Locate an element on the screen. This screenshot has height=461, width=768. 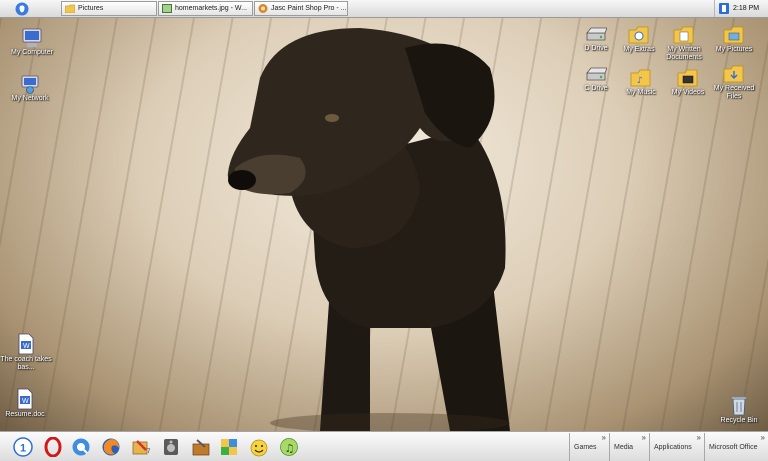
paint-shop-pro-icon is located at coordinates (263, 8).